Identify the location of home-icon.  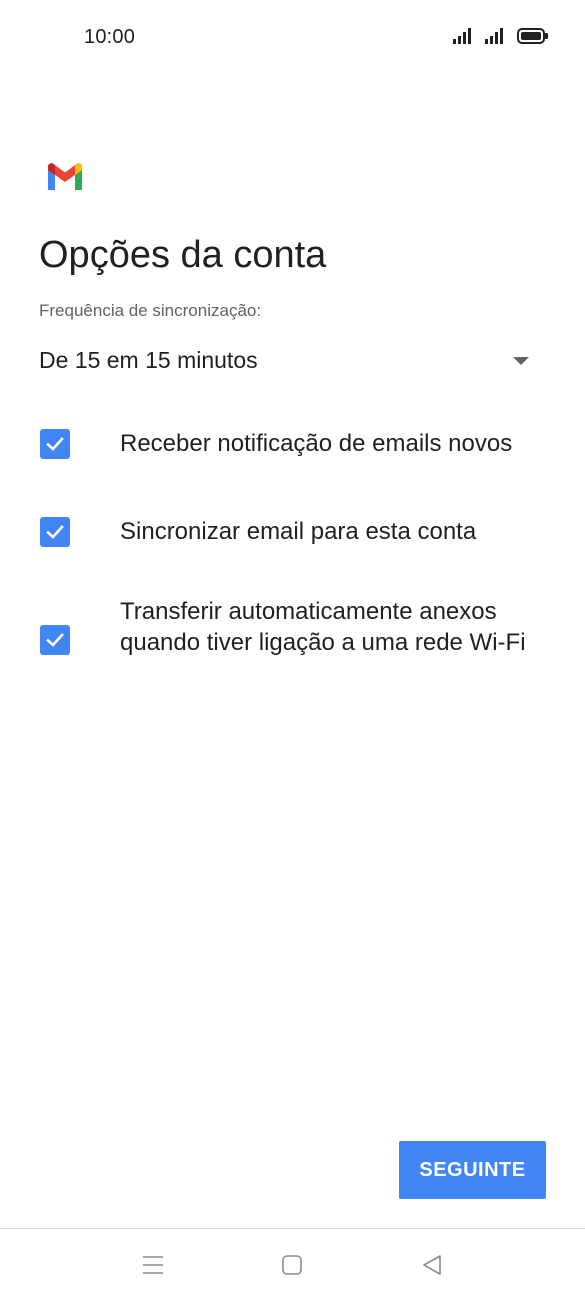
(292, 1265).